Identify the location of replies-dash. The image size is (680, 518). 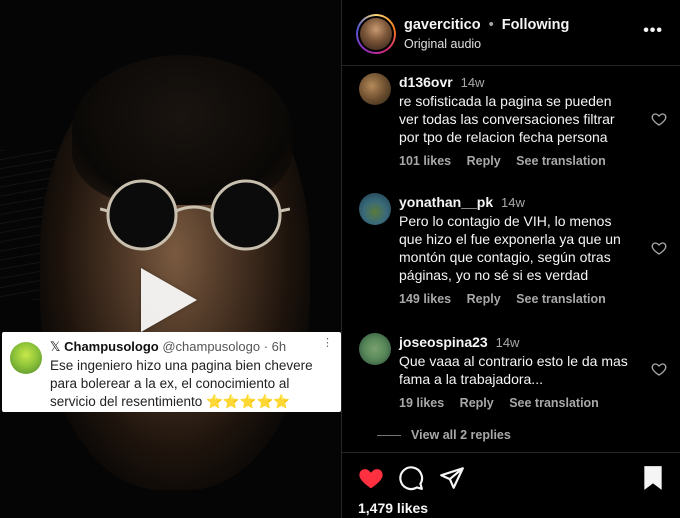
(389, 436).